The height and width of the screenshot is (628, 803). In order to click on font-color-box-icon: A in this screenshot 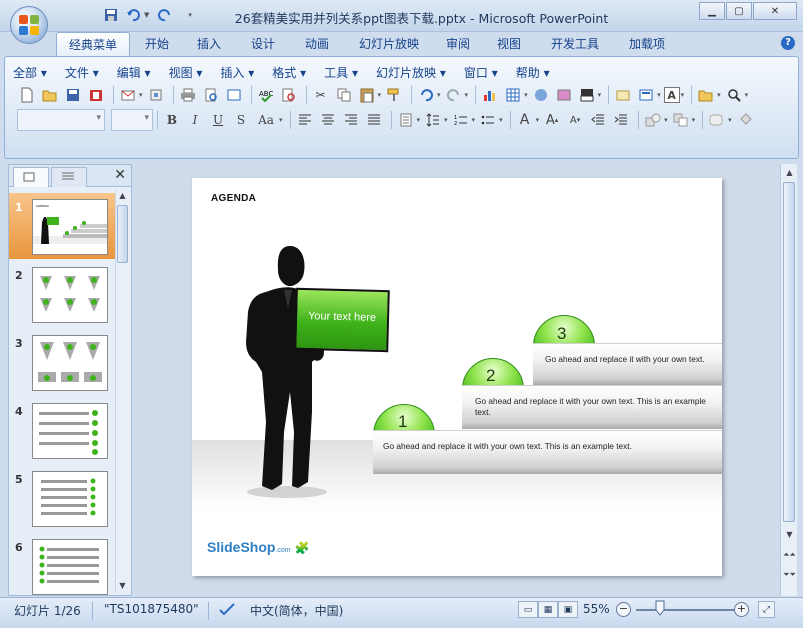, I will do `click(671, 95)`.